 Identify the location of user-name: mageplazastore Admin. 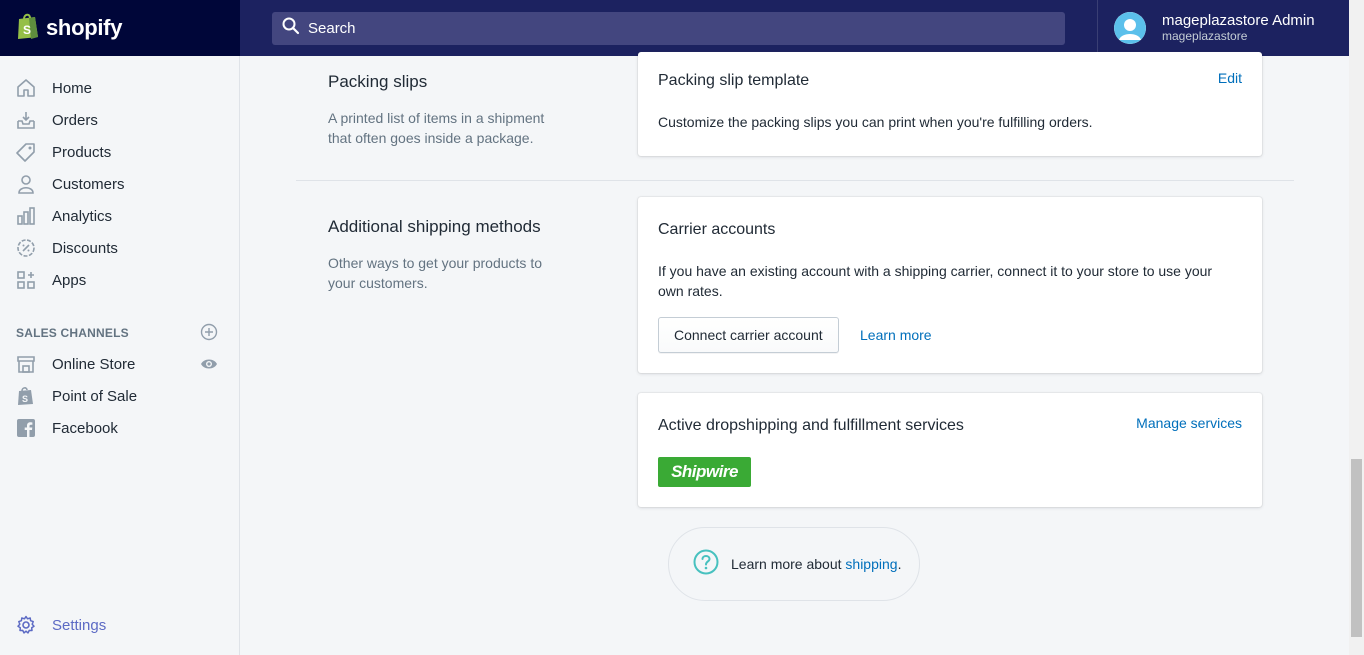
(1238, 20).